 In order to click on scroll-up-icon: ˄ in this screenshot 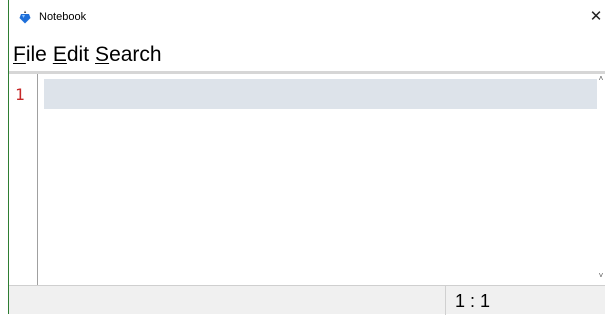, I will do `click(601, 79)`.